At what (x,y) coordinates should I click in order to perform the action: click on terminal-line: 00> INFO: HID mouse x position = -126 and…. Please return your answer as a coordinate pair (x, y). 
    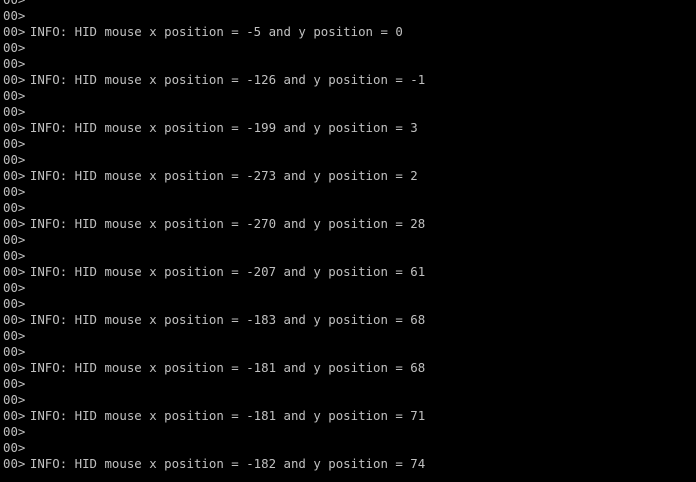
    Looking at the image, I should click on (349, 80).